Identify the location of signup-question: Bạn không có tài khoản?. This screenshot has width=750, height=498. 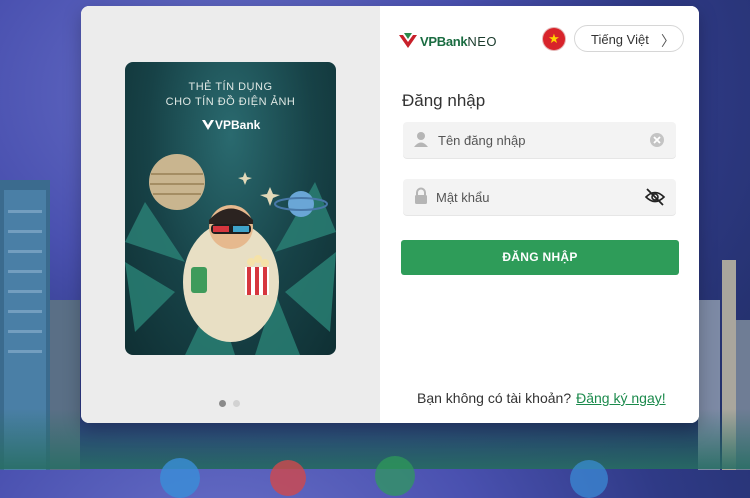
(494, 398).